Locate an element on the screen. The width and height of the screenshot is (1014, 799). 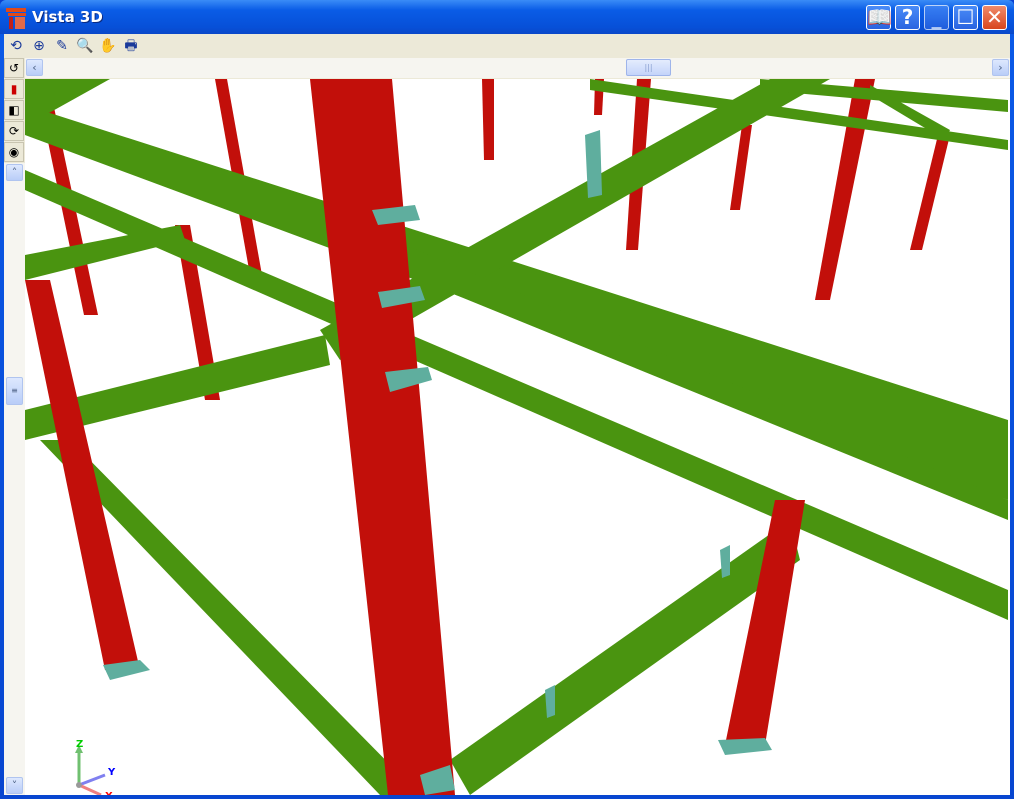
book-icon: 📖 is located at coordinates (879, 17).